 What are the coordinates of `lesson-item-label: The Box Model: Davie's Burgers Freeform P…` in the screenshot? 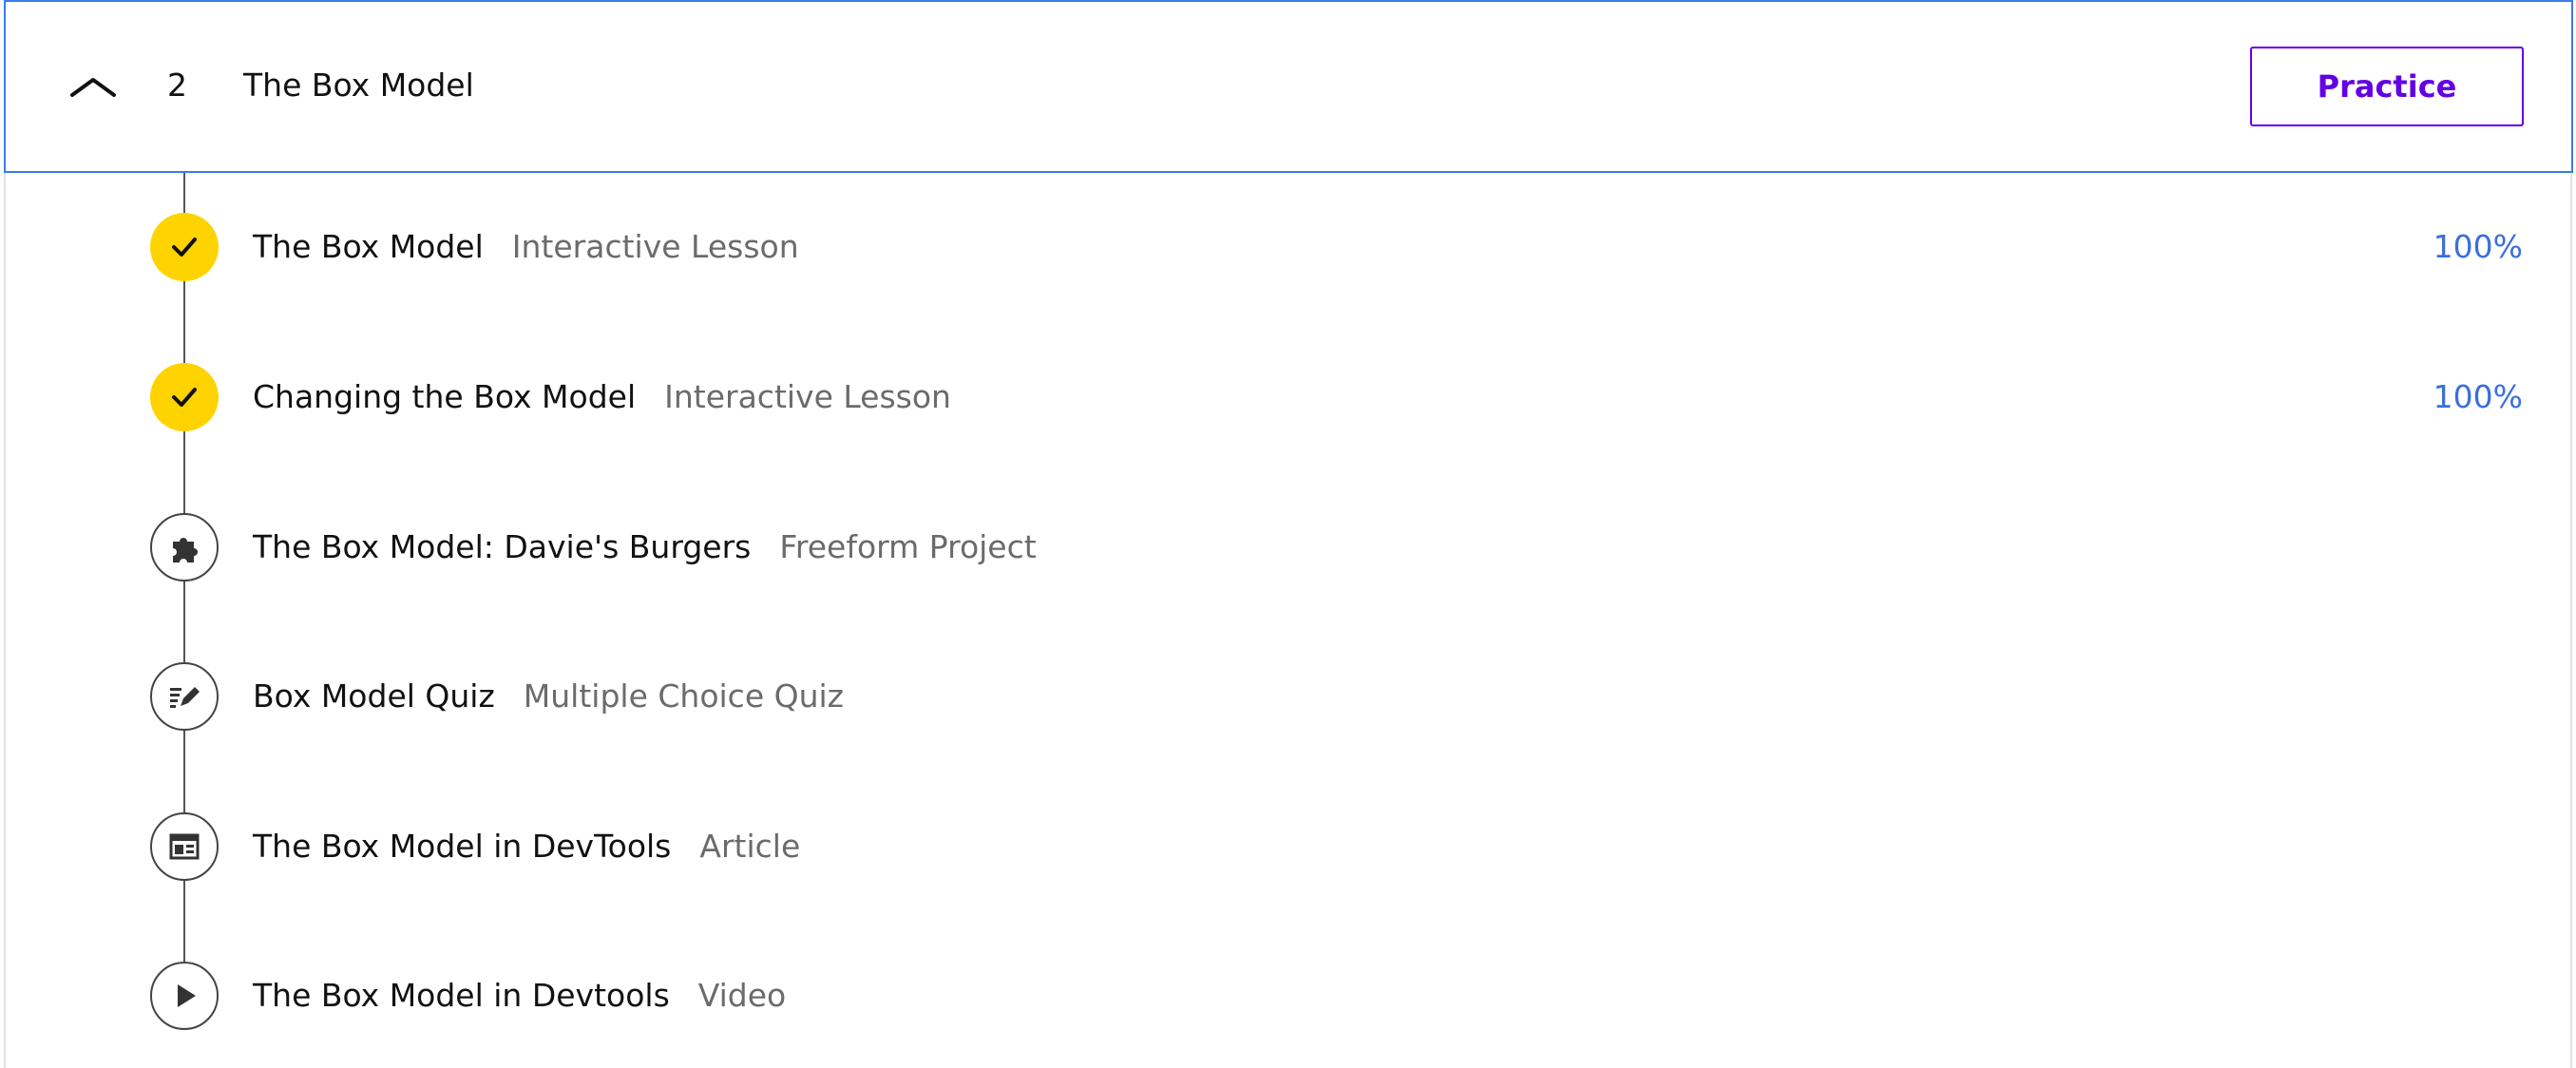 It's located at (645, 547).